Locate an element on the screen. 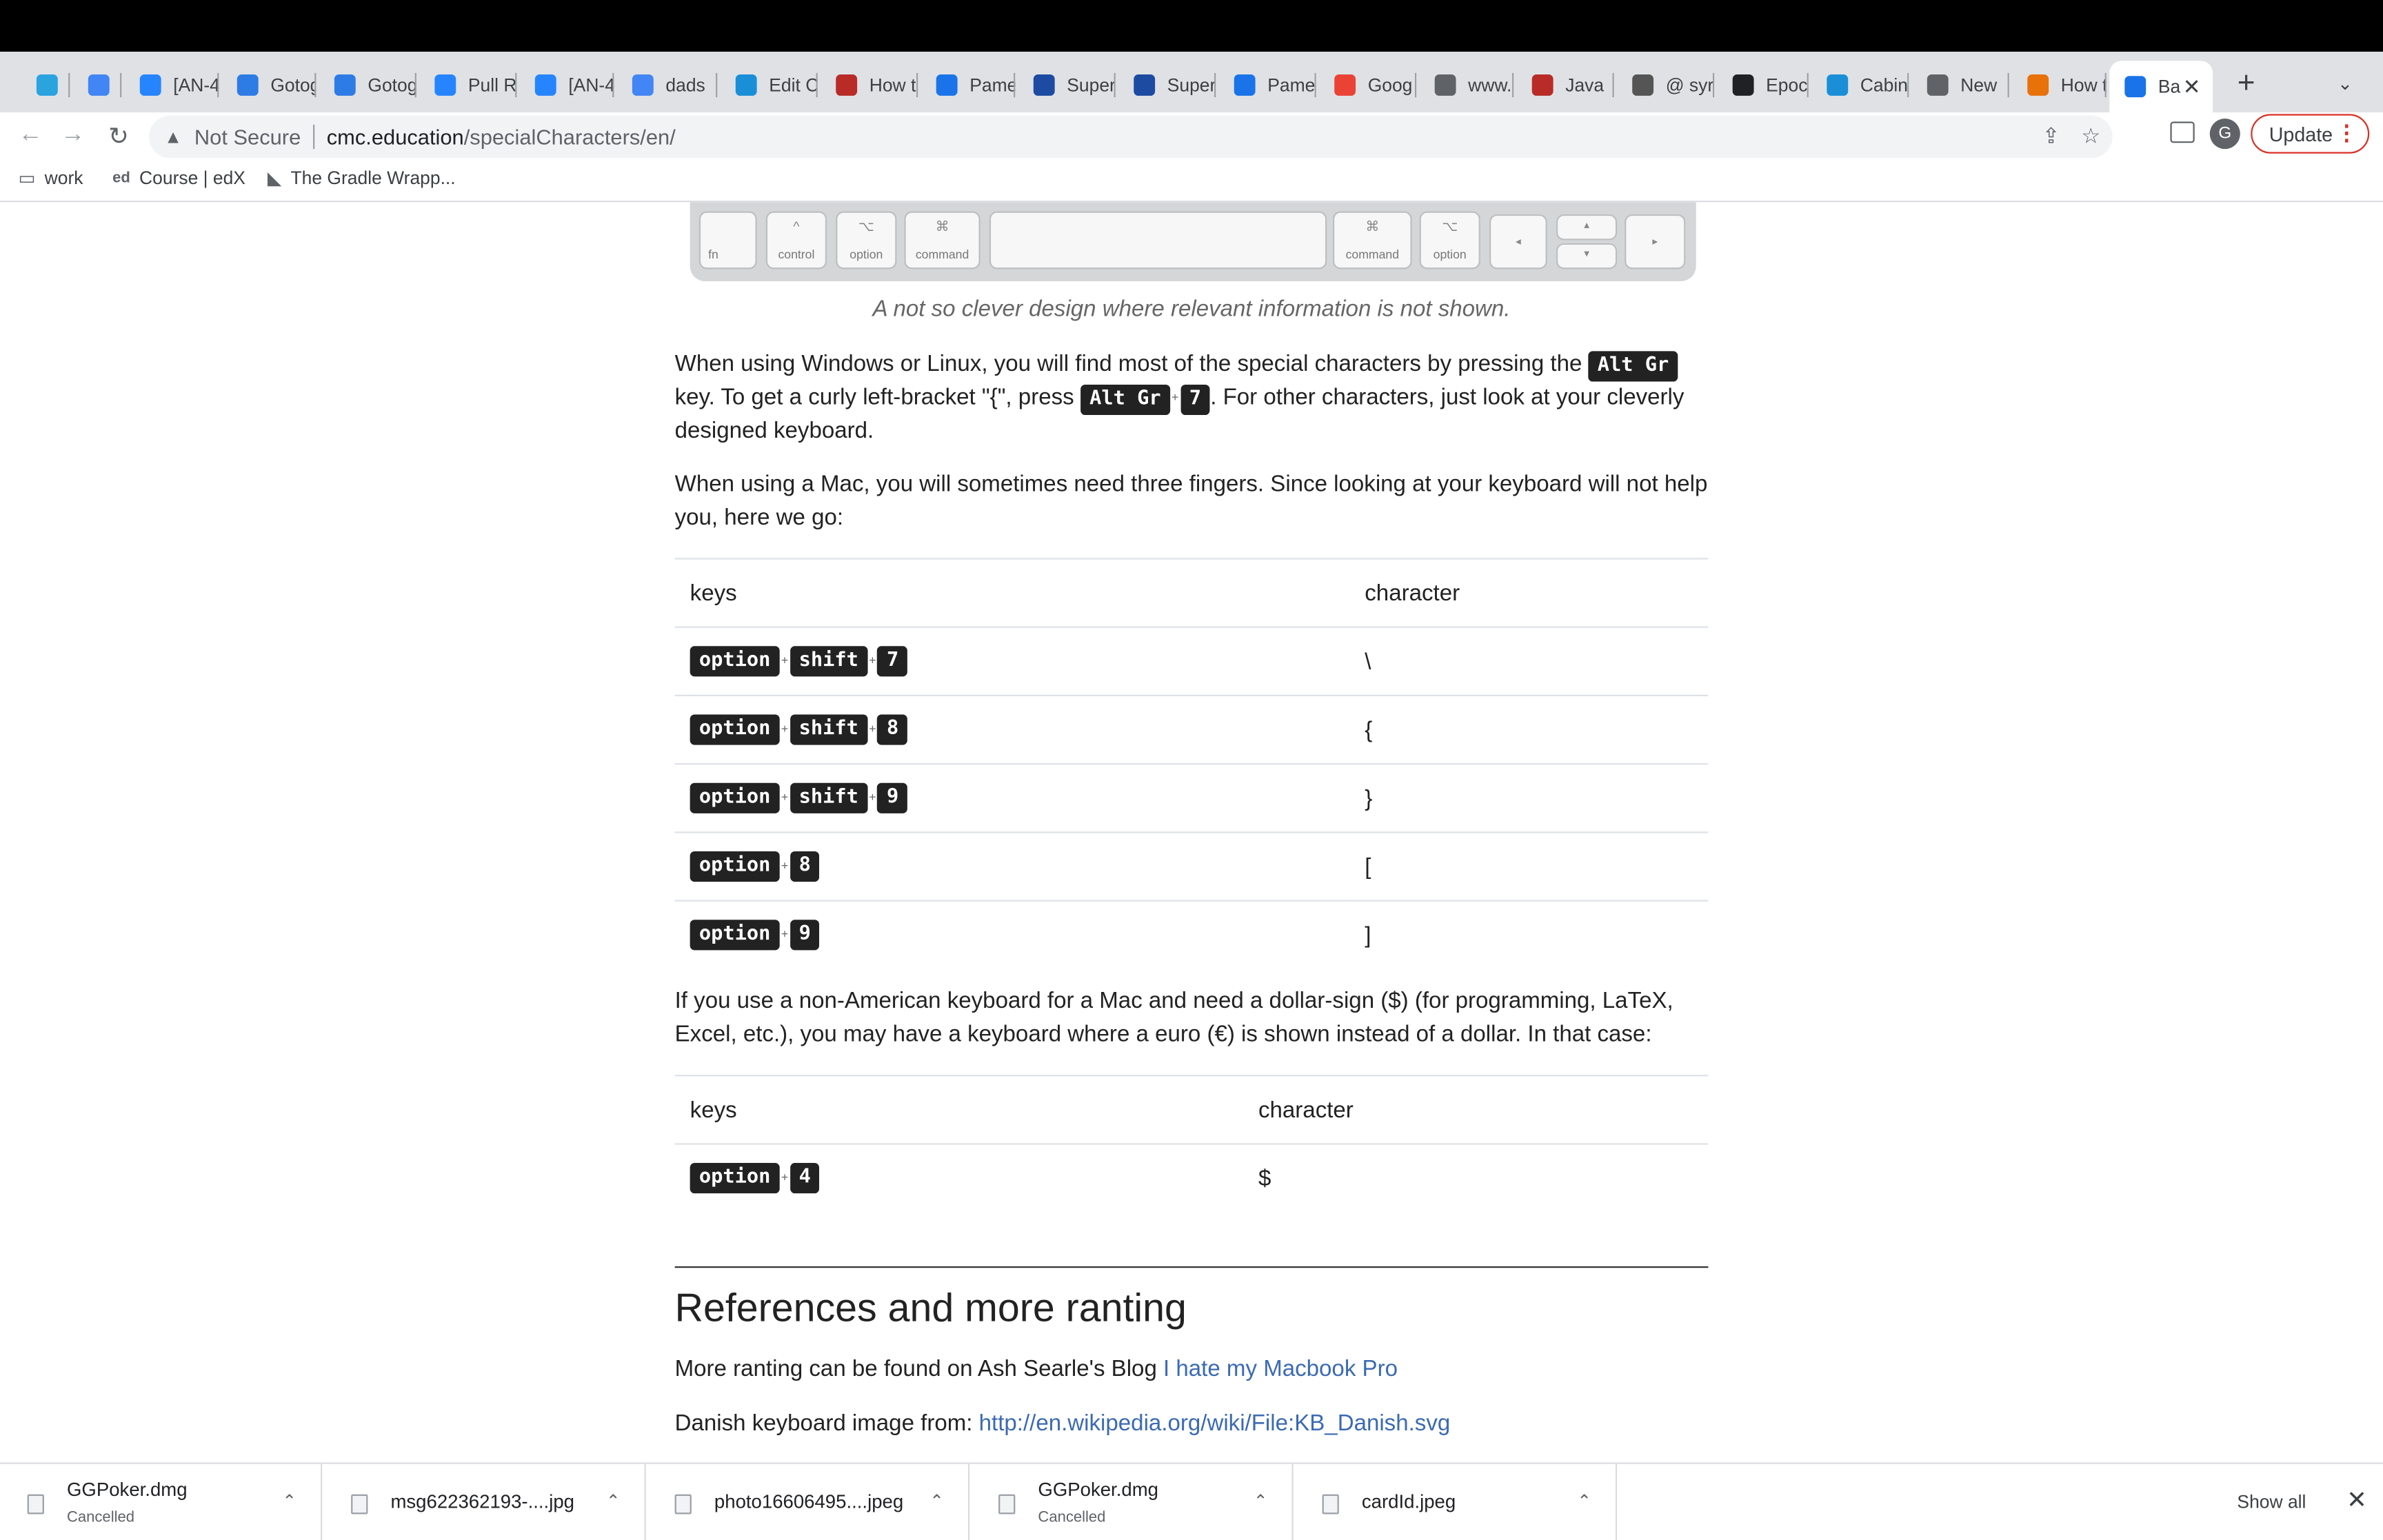 Image resolution: width=2383 pixels, height=1540 pixels. more-menu-icon: ⋮ is located at coordinates (2346, 133).